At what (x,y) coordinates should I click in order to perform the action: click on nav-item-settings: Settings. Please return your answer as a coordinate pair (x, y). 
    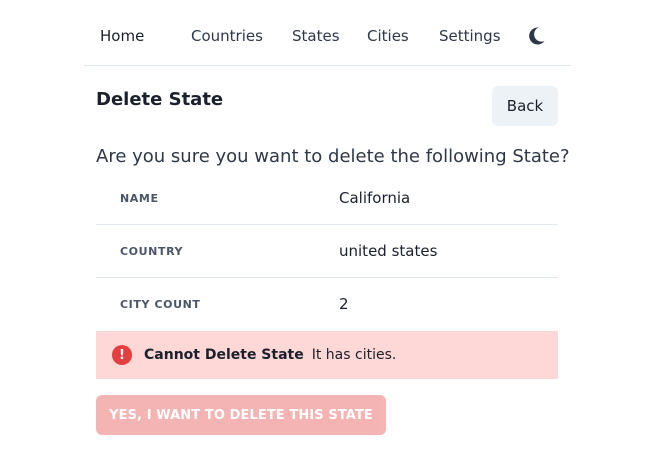
    Looking at the image, I should click on (470, 36).